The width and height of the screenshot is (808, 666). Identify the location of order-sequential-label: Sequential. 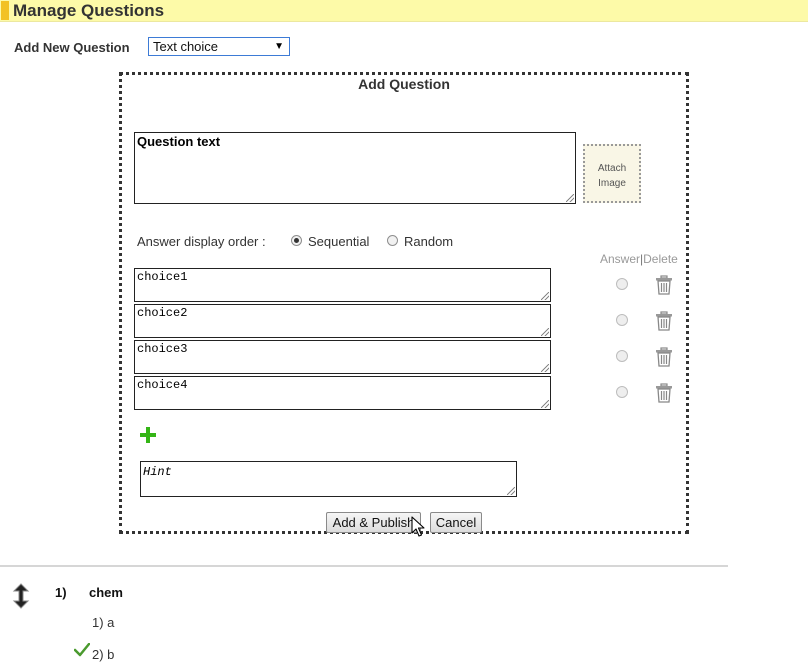
(339, 241).